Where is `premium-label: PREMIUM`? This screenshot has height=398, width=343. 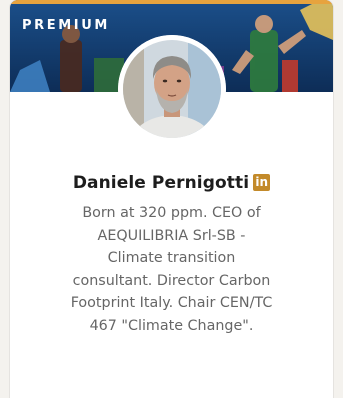 premium-label: PREMIUM is located at coordinates (66, 25).